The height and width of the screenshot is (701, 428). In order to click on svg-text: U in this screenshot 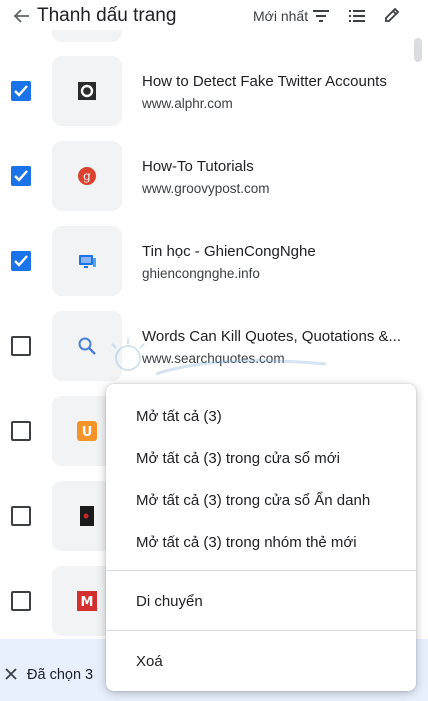, I will do `click(87, 432)`.